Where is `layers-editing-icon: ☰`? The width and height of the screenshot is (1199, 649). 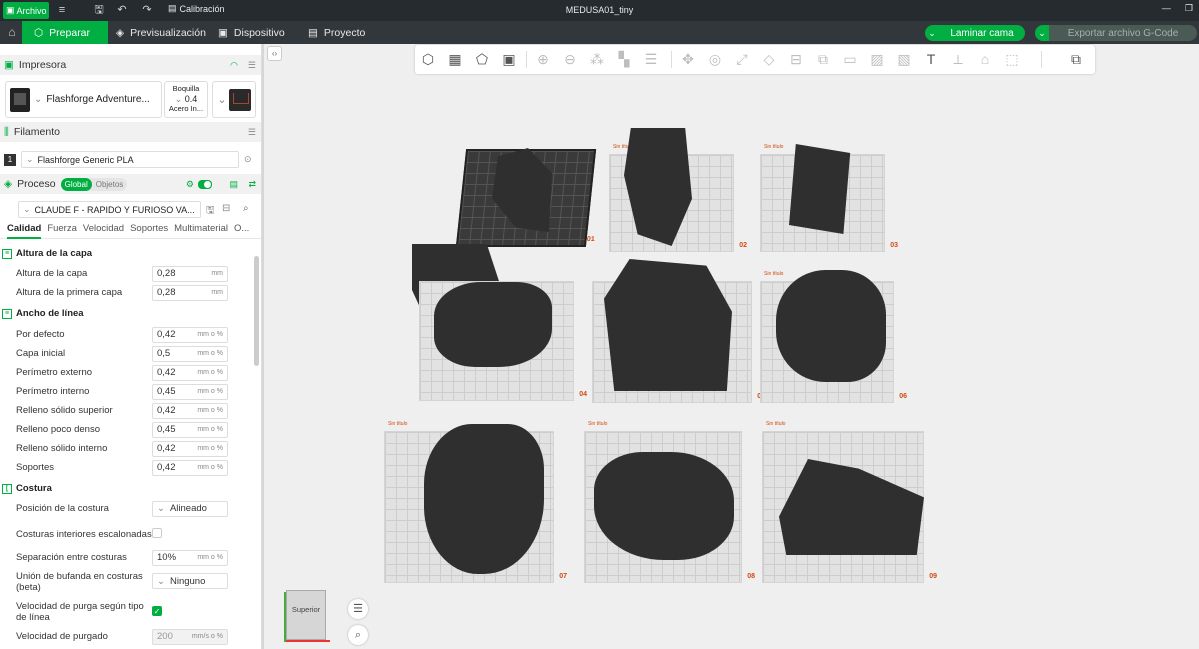
layers-editing-icon: ☰ is located at coordinates (651, 59).